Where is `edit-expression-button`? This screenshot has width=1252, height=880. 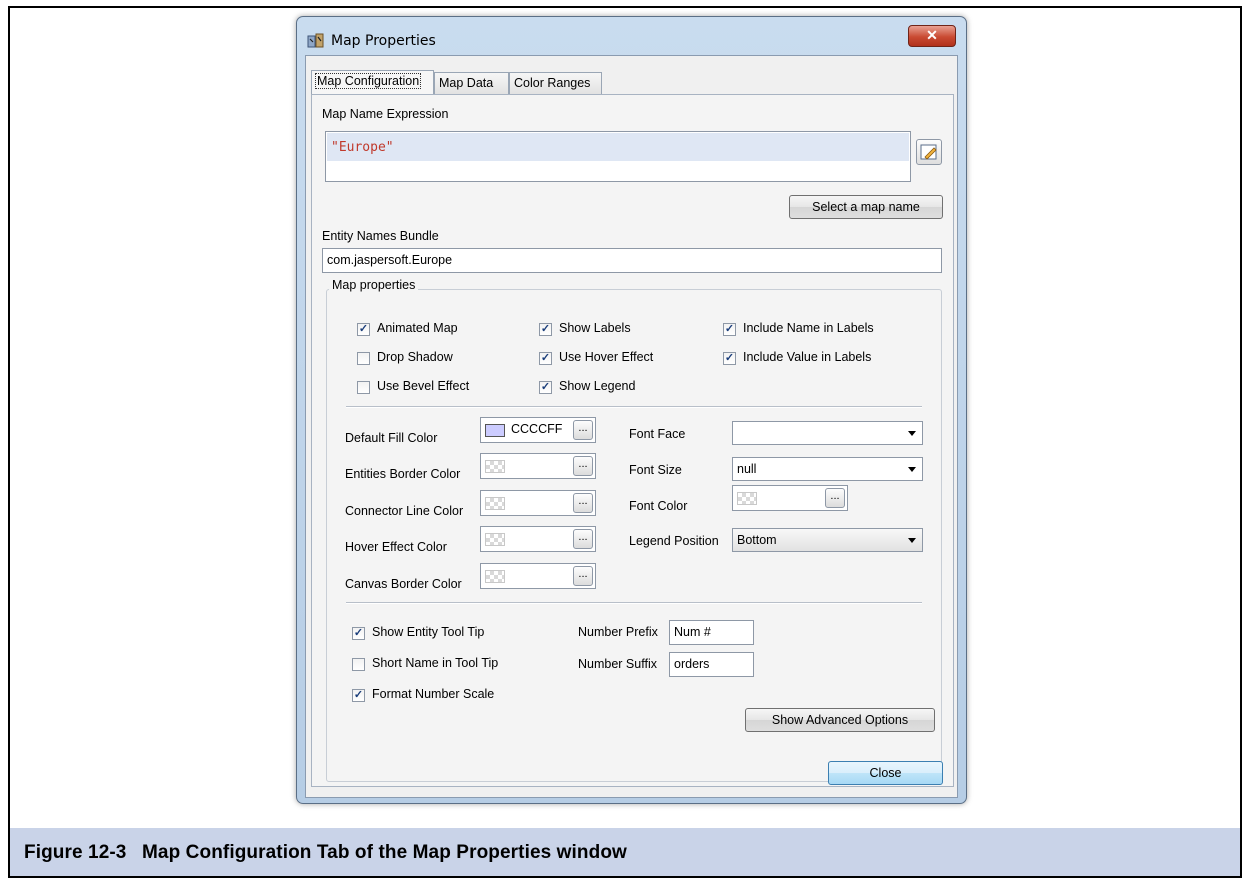 edit-expression-button is located at coordinates (929, 152).